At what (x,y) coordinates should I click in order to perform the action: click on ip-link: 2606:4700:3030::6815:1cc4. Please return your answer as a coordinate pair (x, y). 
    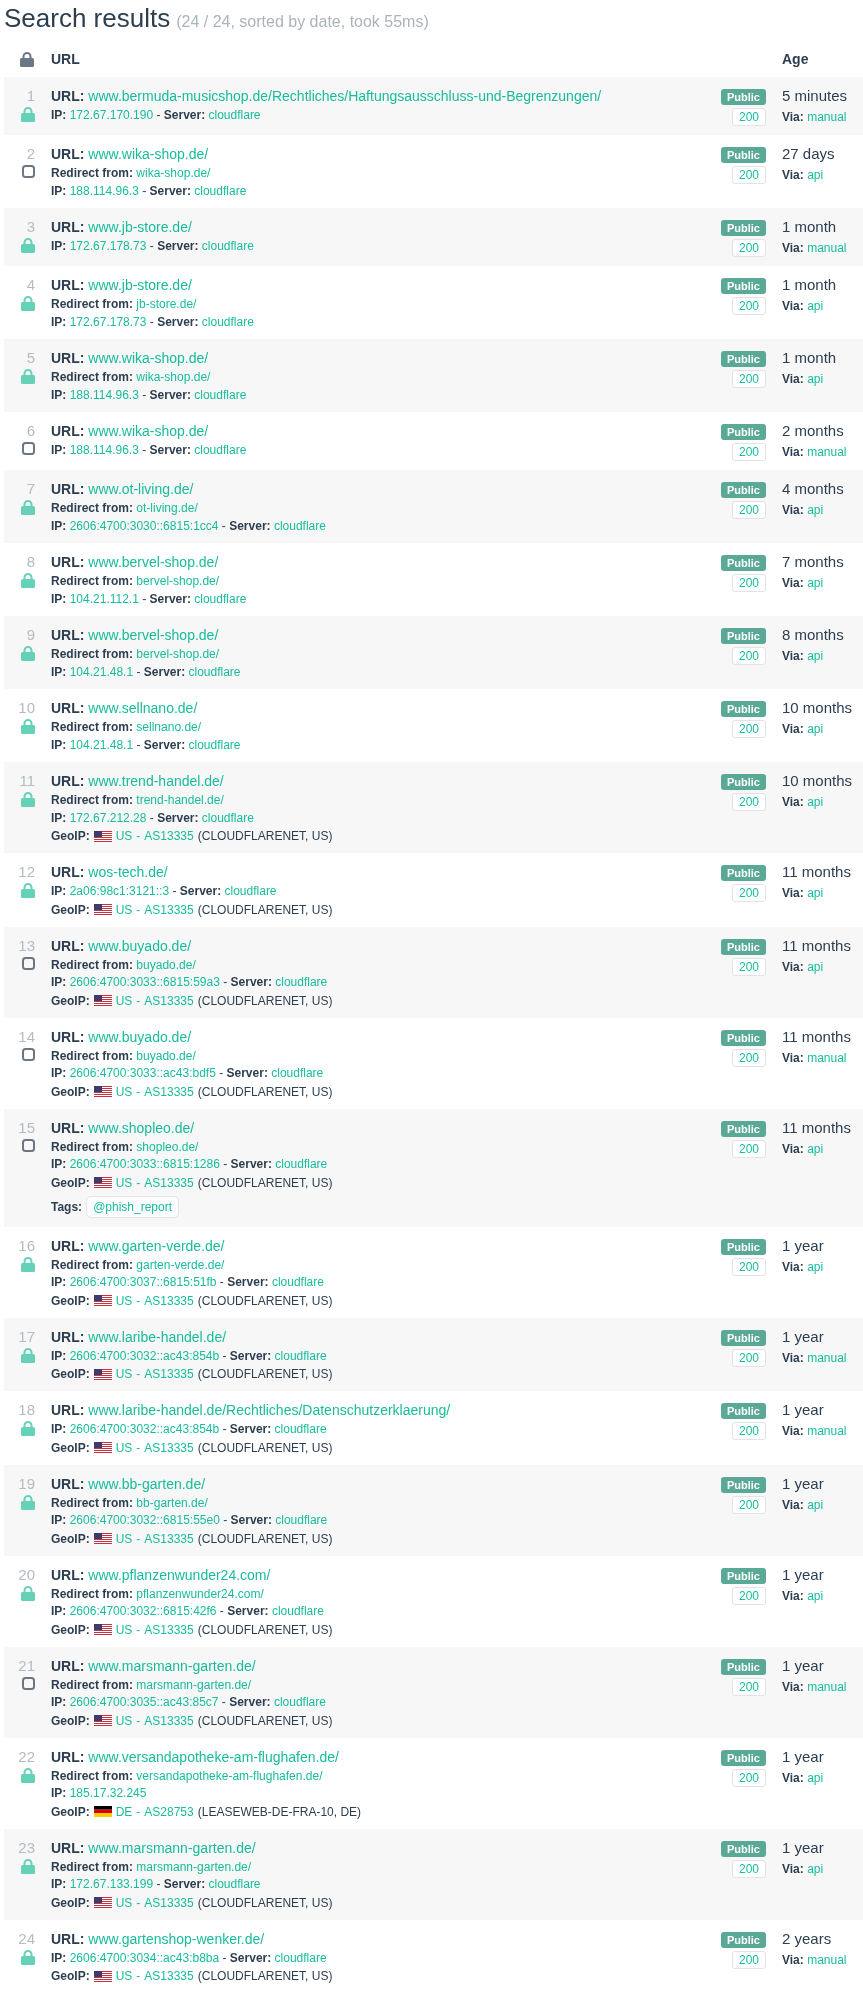
    Looking at the image, I should click on (144, 525).